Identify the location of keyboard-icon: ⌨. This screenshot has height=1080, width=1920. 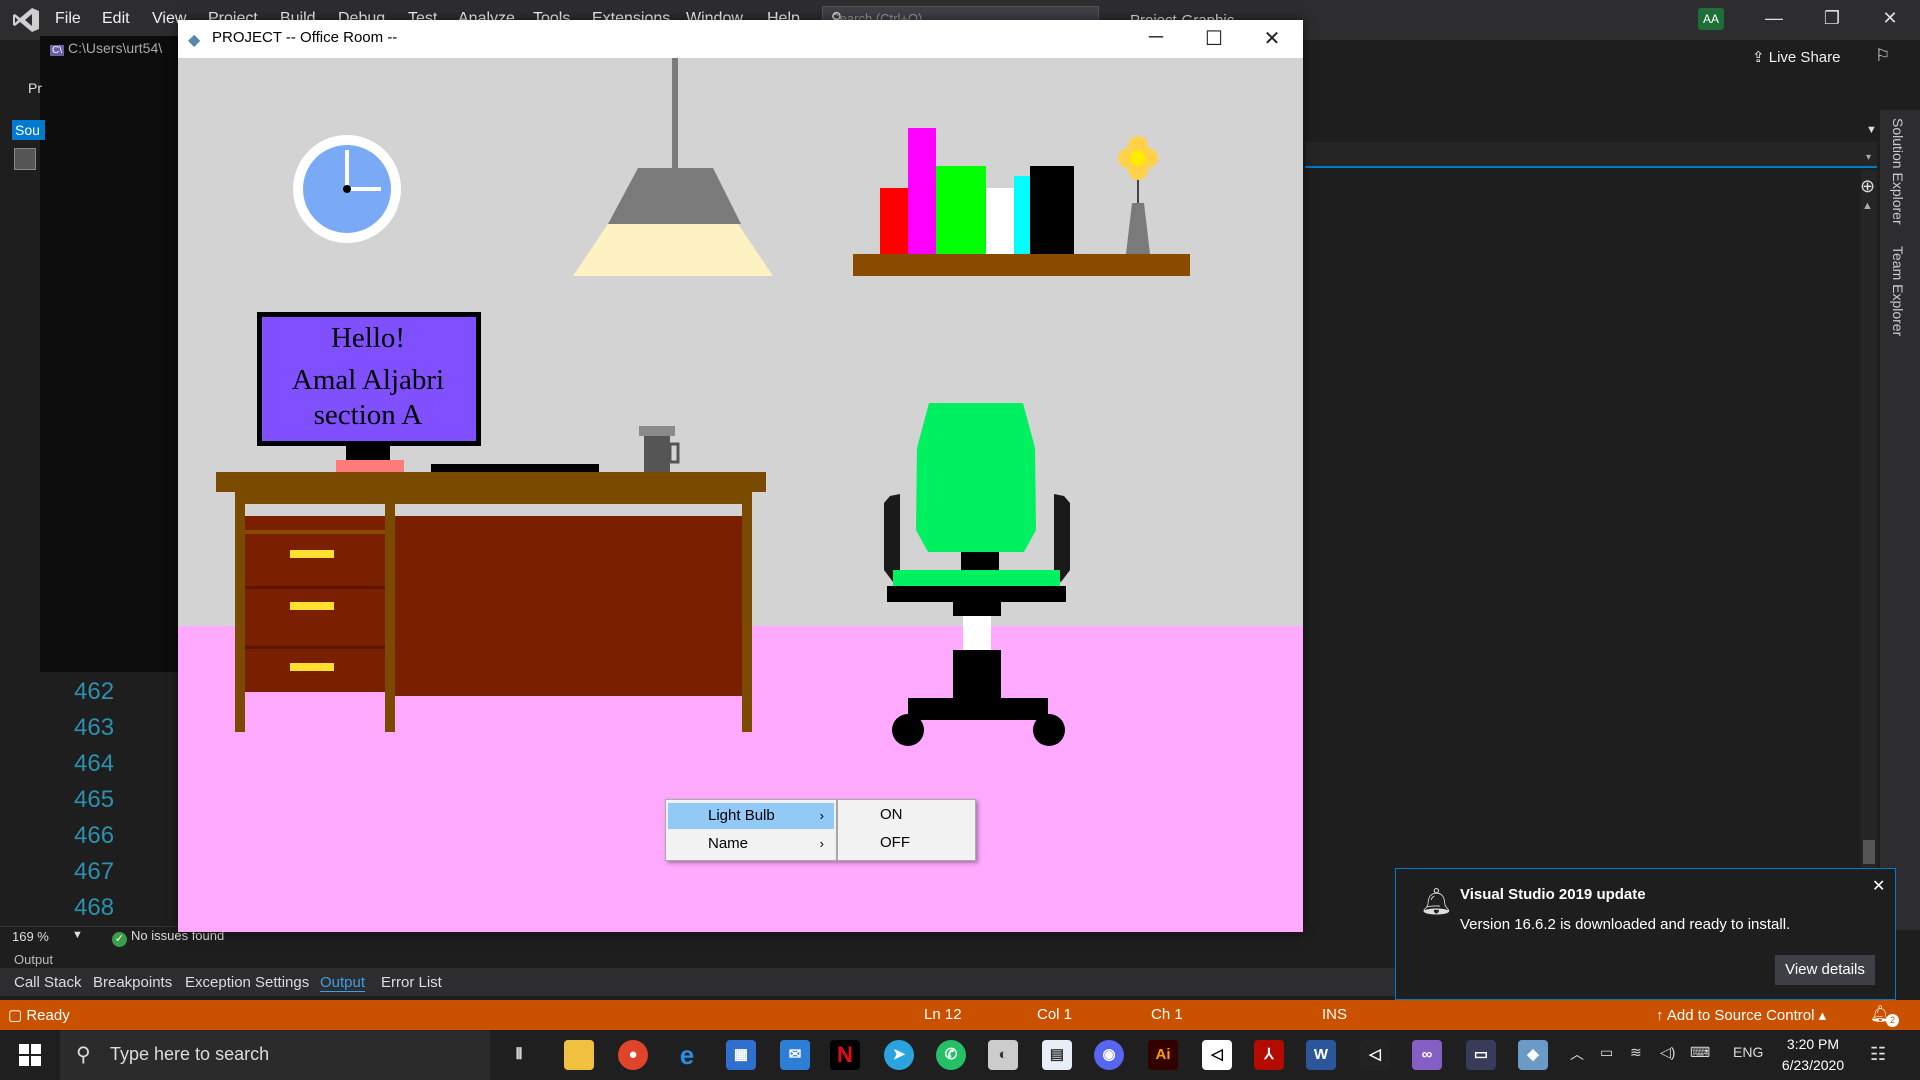
(1700, 1052).